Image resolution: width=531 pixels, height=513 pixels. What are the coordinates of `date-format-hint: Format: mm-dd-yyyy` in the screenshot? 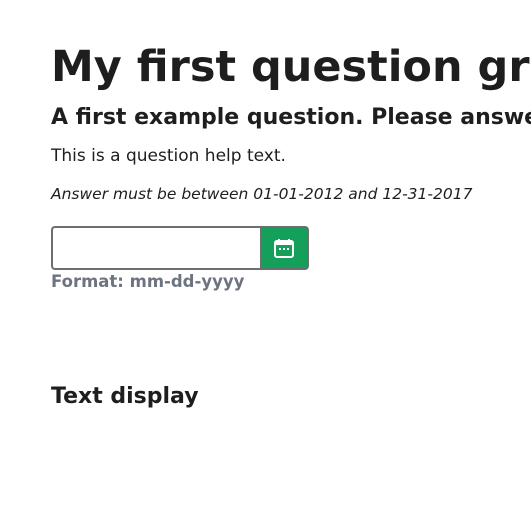 It's located at (148, 281).